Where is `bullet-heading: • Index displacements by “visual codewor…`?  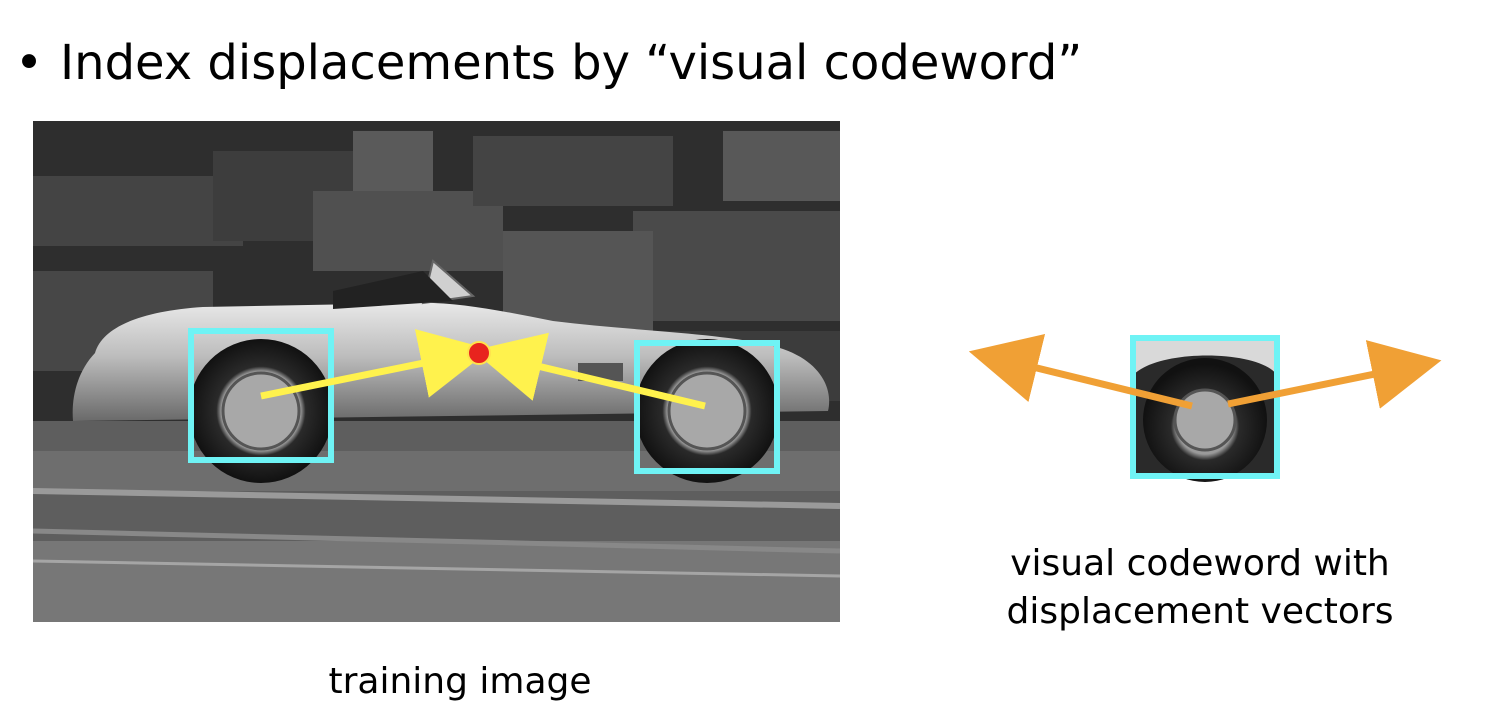
bullet-heading: • Index displacements by “visual codewor… is located at coordinates (541, 63).